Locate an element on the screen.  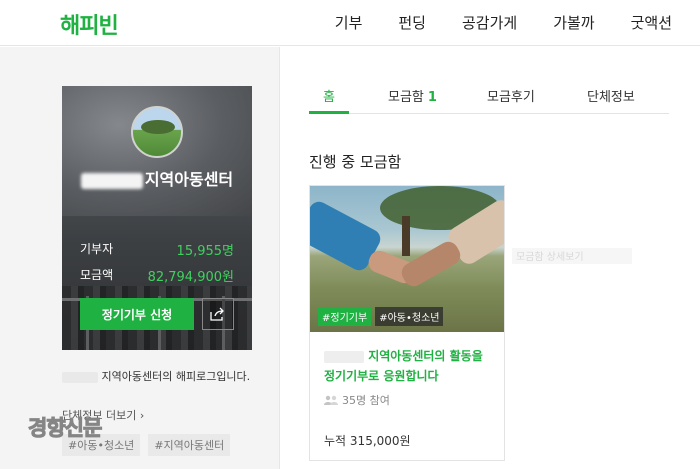
share-button is located at coordinates (218, 314).